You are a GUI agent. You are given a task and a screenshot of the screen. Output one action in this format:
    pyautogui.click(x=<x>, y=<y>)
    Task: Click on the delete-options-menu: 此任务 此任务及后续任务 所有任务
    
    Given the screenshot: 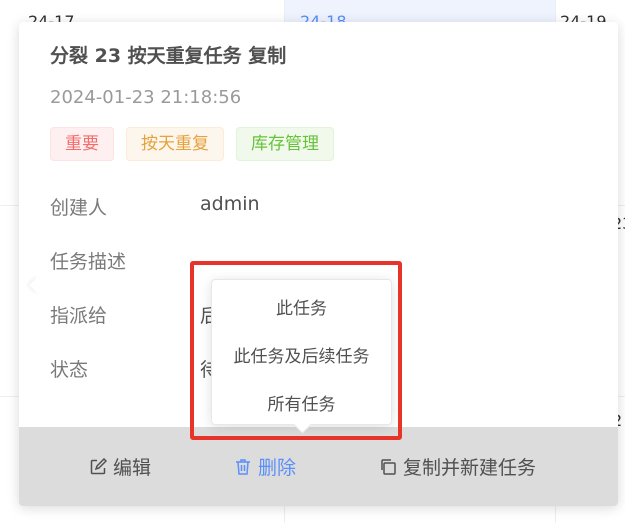 What is the action you would take?
    pyautogui.click(x=301, y=356)
    